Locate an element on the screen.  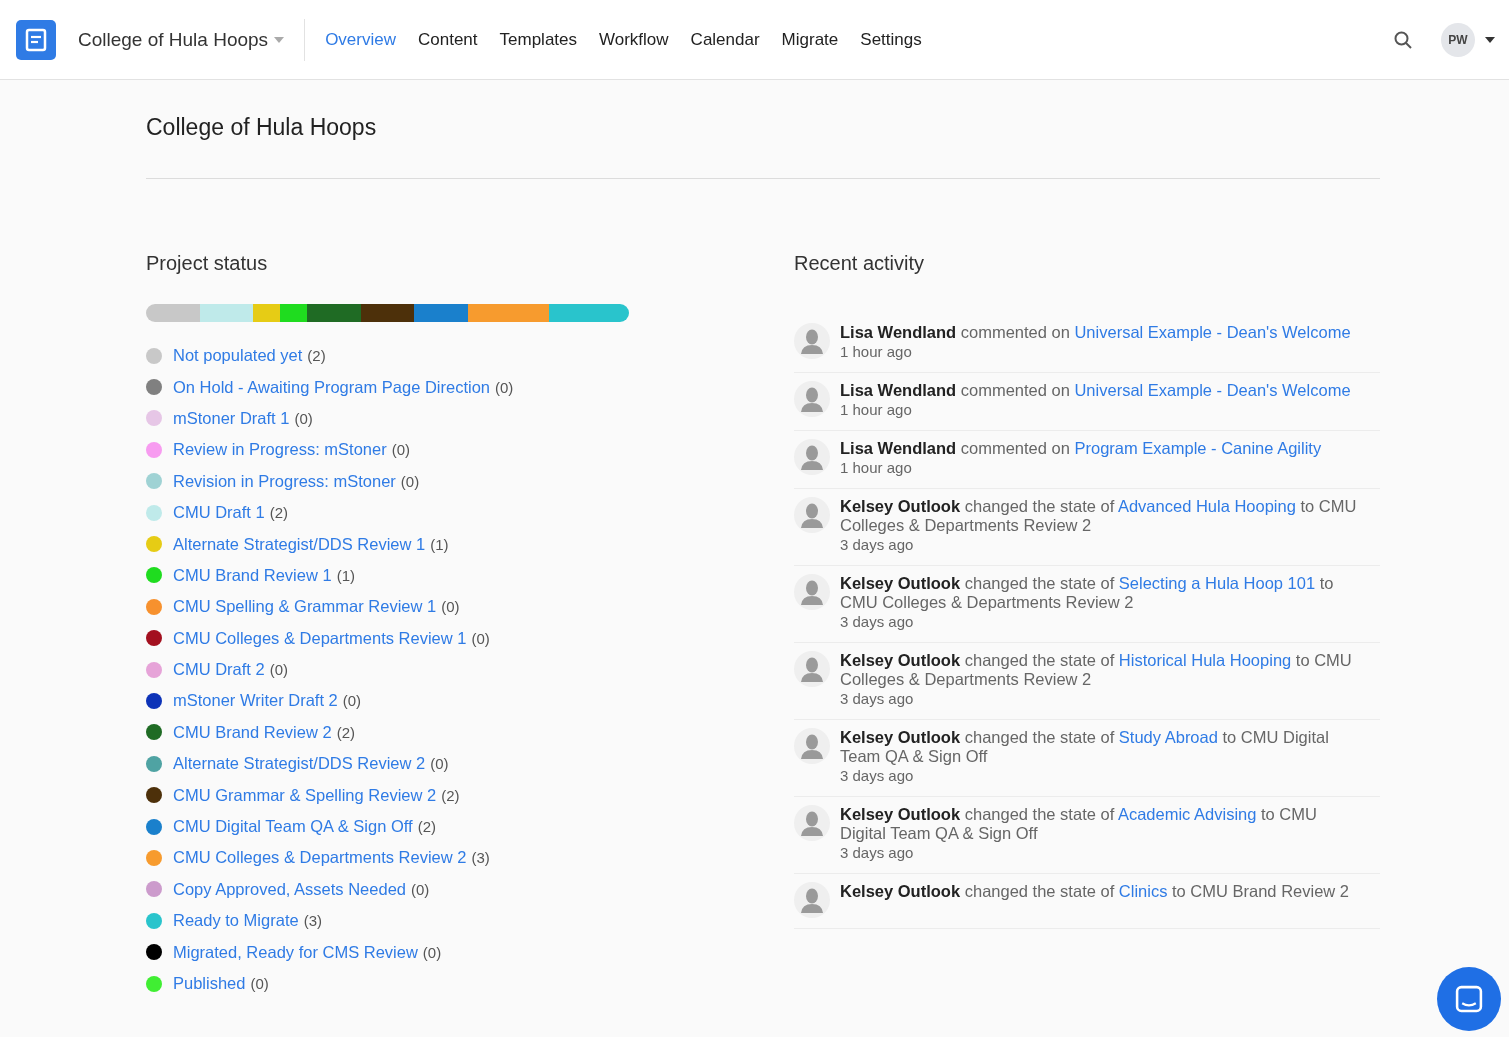
app-logo-icon is located at coordinates (36, 39).